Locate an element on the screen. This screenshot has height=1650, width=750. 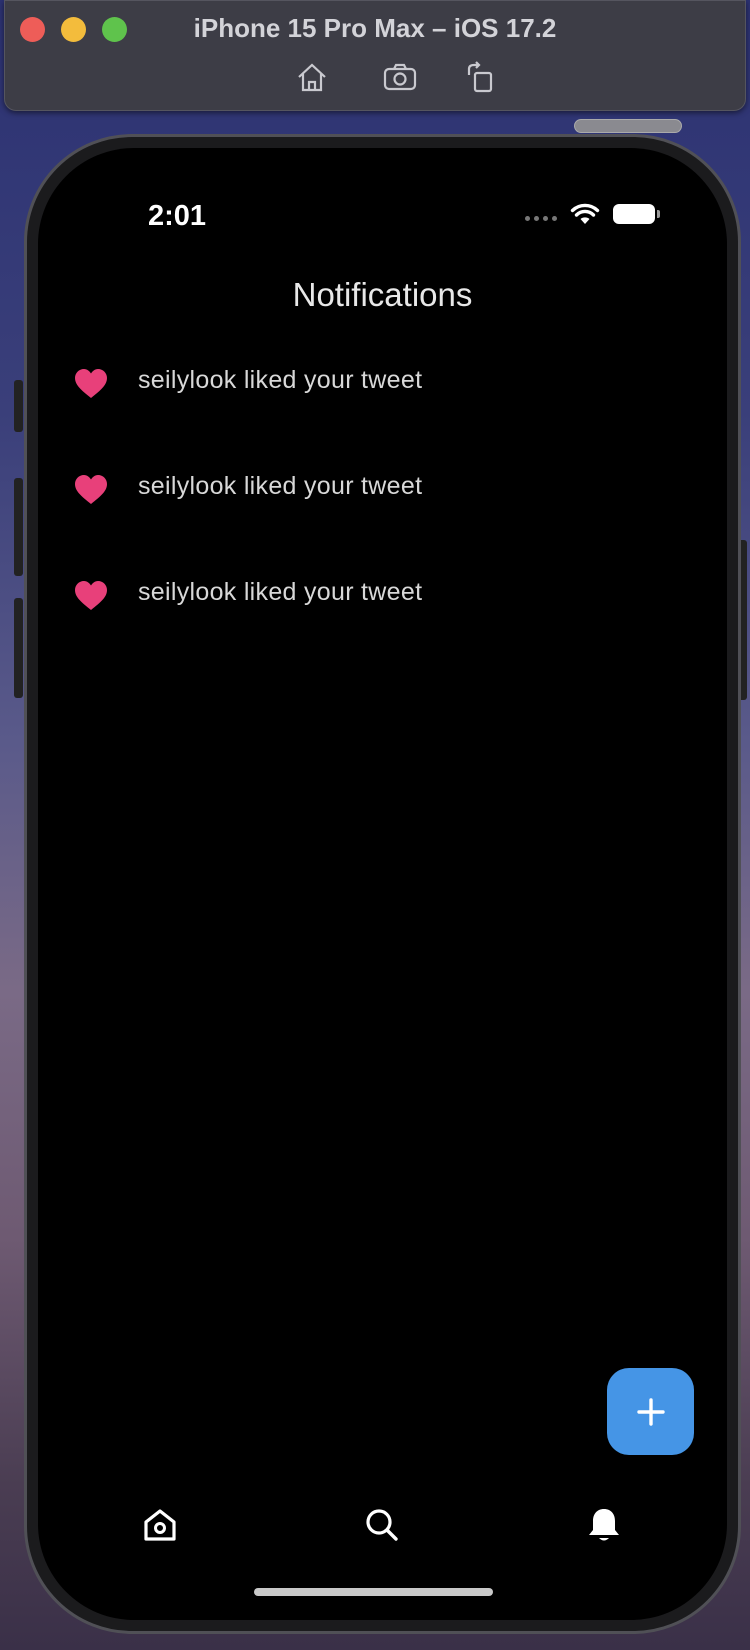
home-button is located at coordinates (312, 77).